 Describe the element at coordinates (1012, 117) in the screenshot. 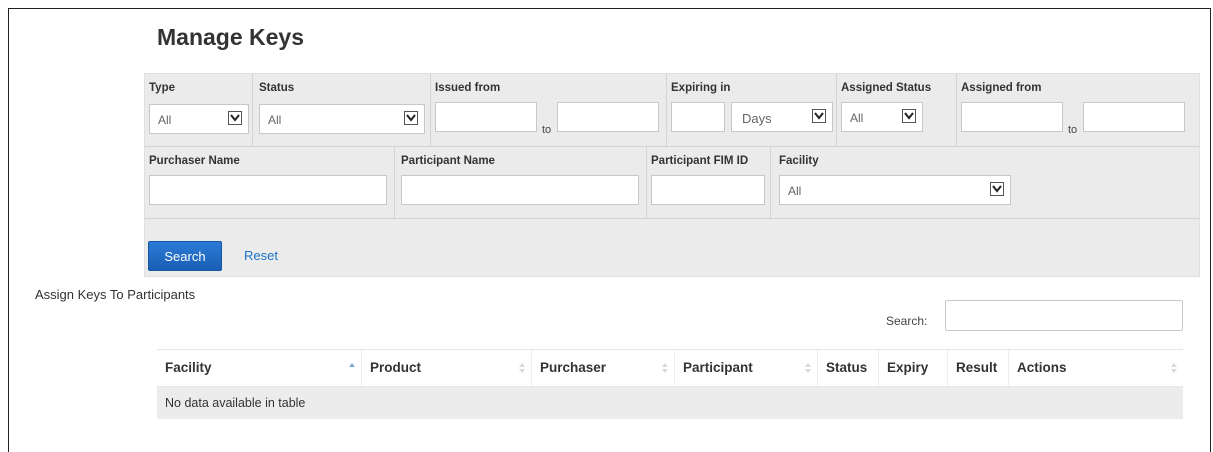

I see `assigned-from-input` at that location.